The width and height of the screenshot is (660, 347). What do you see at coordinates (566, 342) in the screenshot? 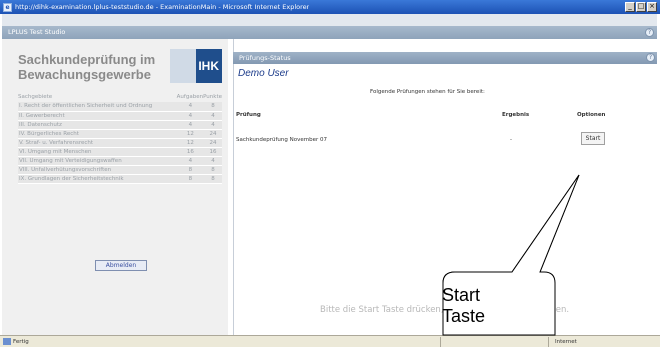
I see `security-zone: Internet` at bounding box center [566, 342].